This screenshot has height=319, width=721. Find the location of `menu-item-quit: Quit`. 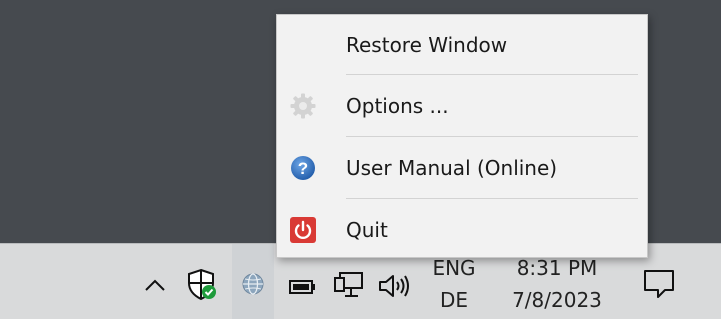

menu-item-quit: Quit is located at coordinates (462, 230).